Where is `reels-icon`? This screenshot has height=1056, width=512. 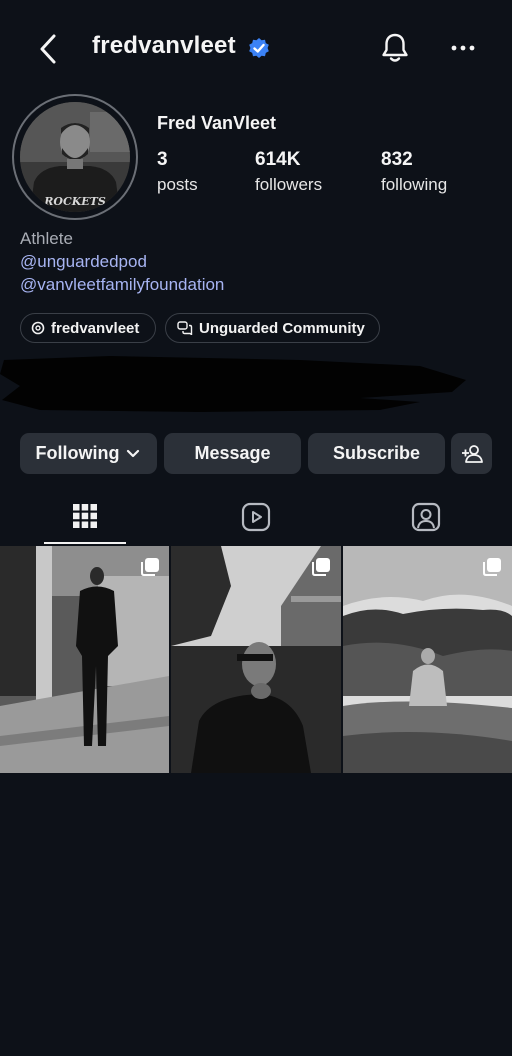
reels-icon is located at coordinates (256, 517).